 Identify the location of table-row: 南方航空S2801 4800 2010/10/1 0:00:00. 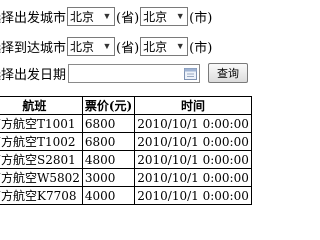
(126, 159).